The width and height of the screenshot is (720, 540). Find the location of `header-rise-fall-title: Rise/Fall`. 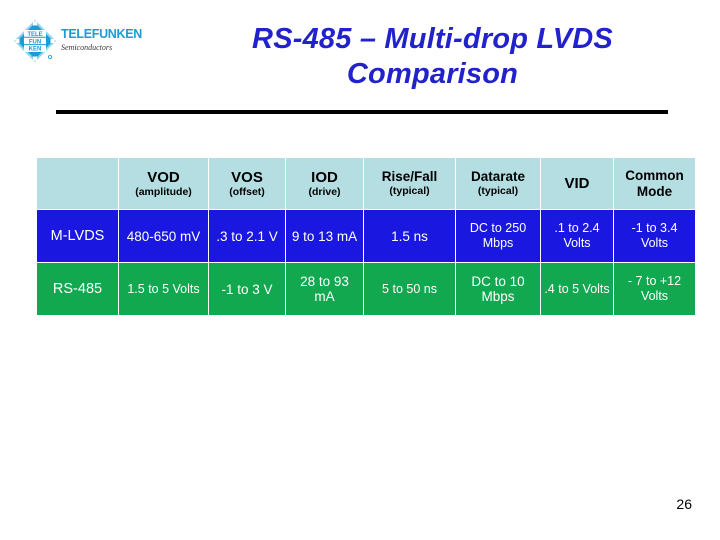

header-rise-fall-title: Rise/Fall is located at coordinates (409, 176).